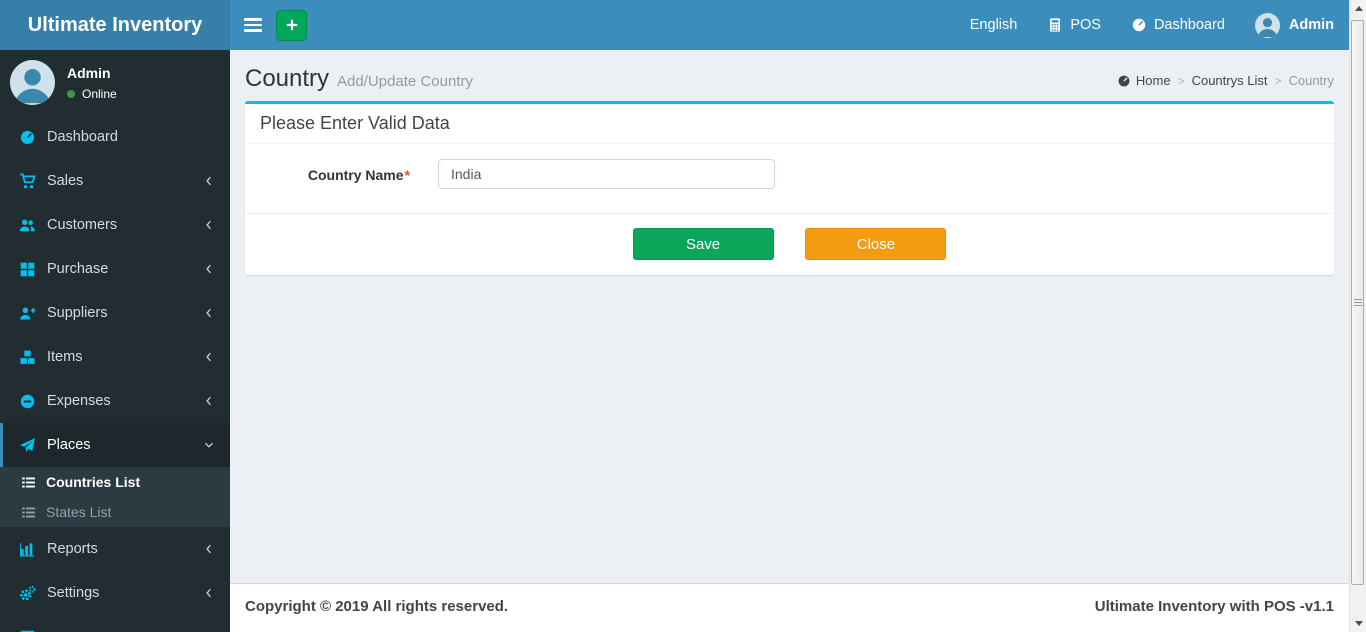 This screenshot has height=632, width=1366. I want to click on sidebar-item-states-list: States List, so click(115, 512).